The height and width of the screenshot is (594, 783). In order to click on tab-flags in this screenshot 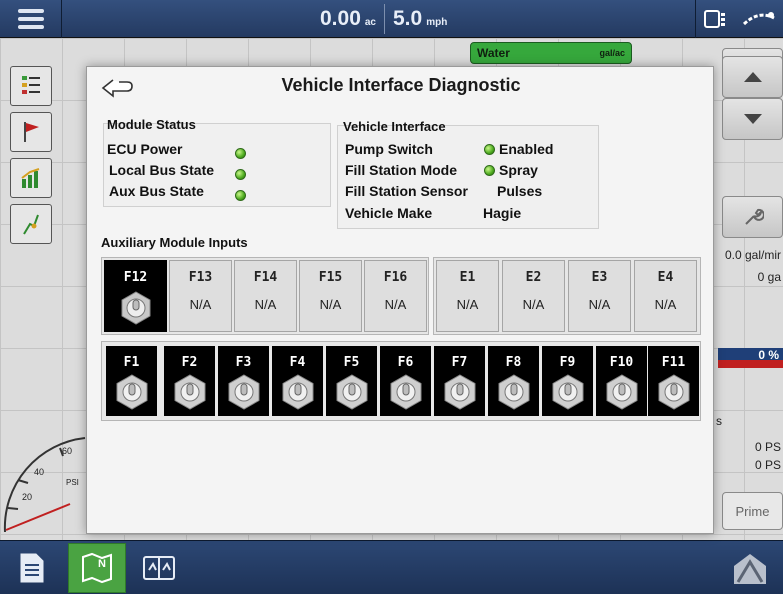, I will do `click(31, 132)`.